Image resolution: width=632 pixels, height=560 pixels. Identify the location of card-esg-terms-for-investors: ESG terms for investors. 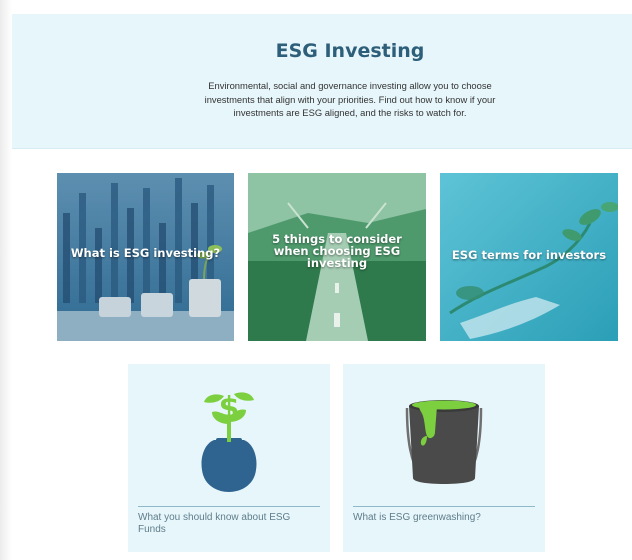
(529, 257).